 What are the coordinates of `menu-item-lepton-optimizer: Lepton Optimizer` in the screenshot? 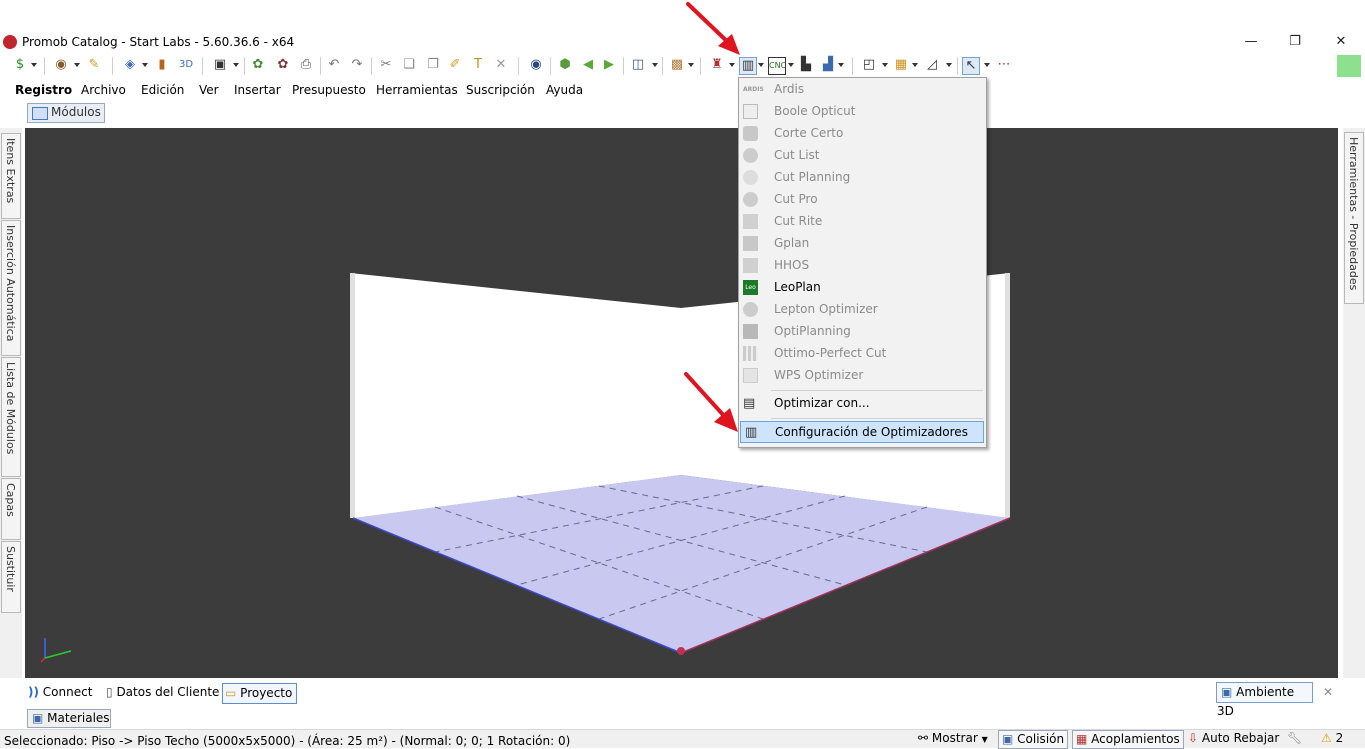 It's located at (862, 310).